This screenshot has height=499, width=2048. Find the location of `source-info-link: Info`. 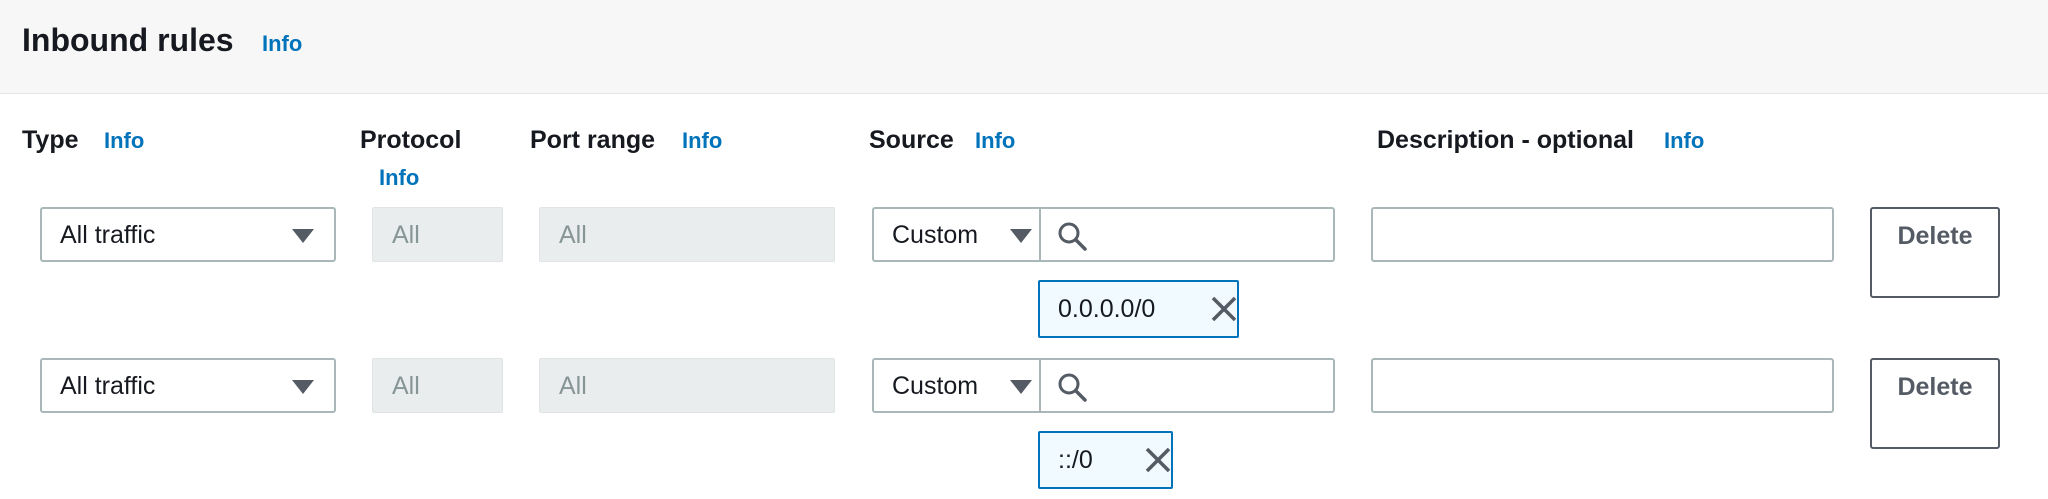

source-info-link: Info is located at coordinates (995, 141).